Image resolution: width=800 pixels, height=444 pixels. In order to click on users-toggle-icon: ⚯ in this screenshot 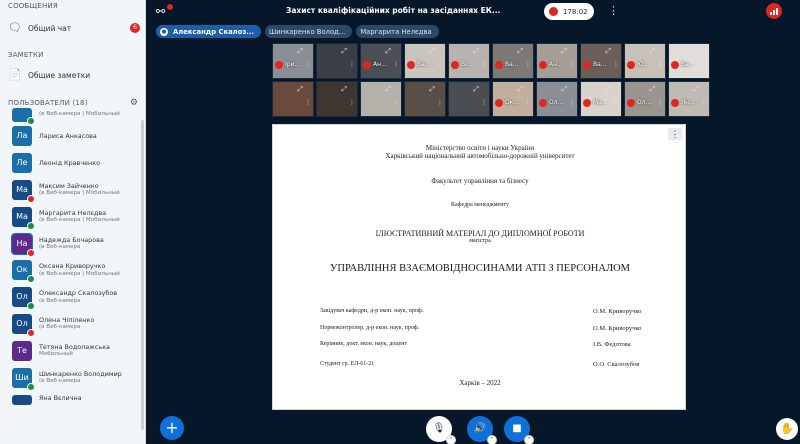, I will do `click(164, 11)`.